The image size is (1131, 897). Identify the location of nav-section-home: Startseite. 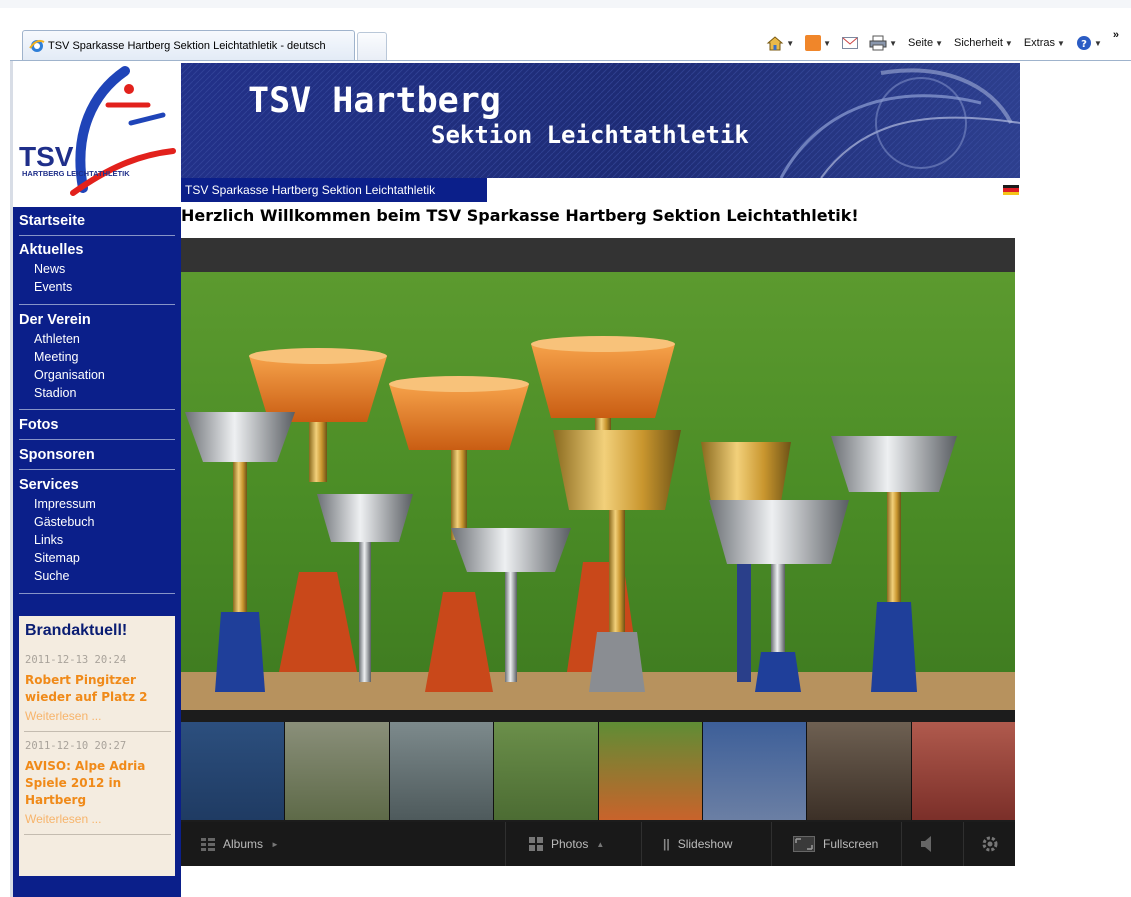
(97, 221).